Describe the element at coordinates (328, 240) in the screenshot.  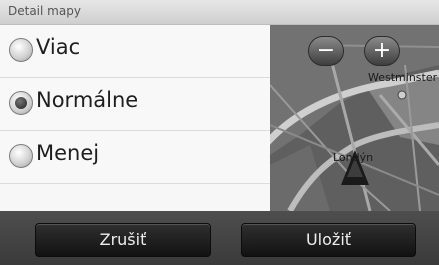
I see `save-button: Uložiť` at that location.